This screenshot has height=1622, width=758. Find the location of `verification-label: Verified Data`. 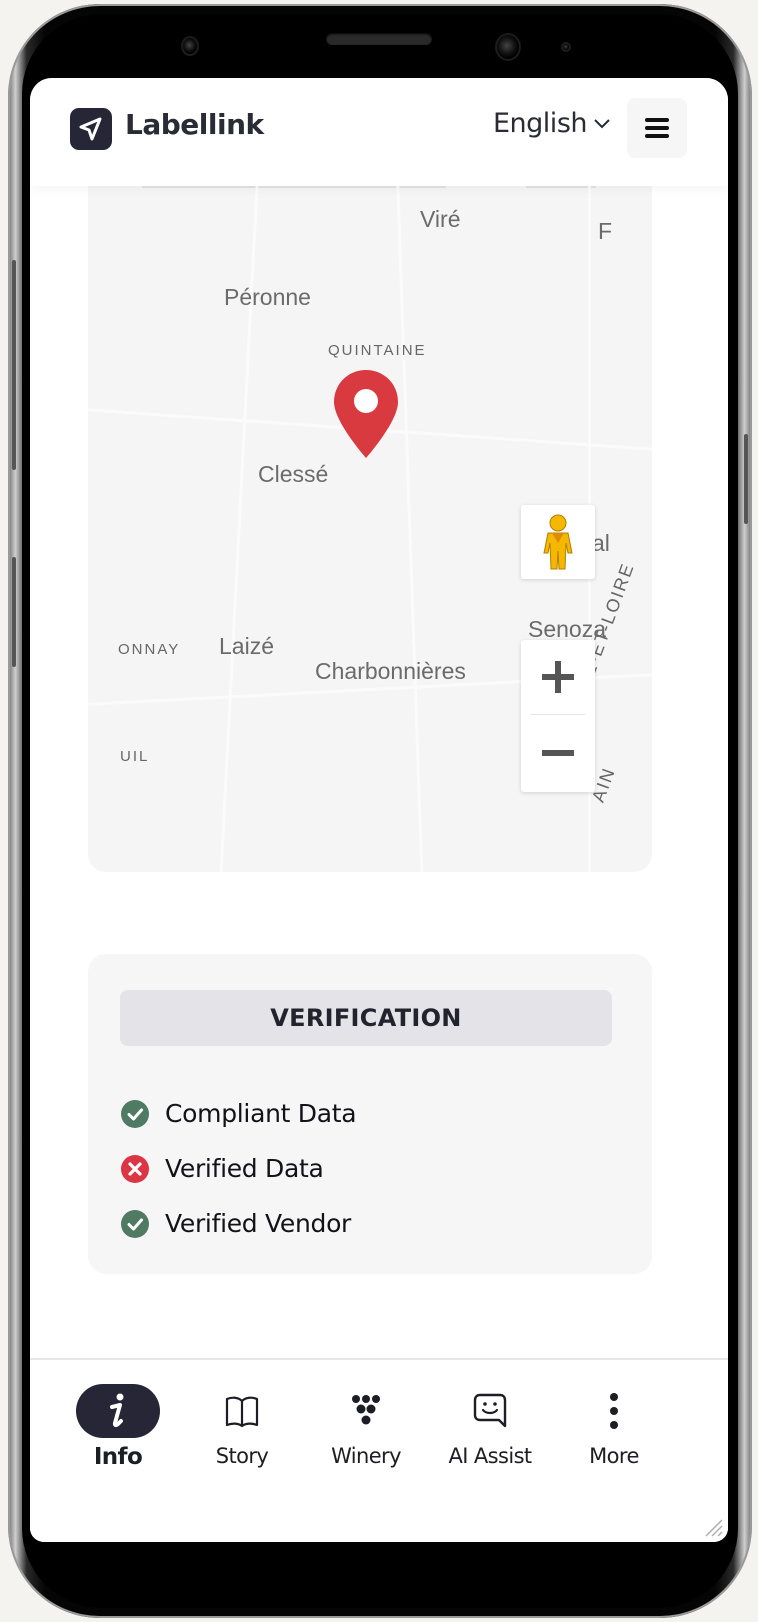

verification-label: Verified Data is located at coordinates (244, 1168).